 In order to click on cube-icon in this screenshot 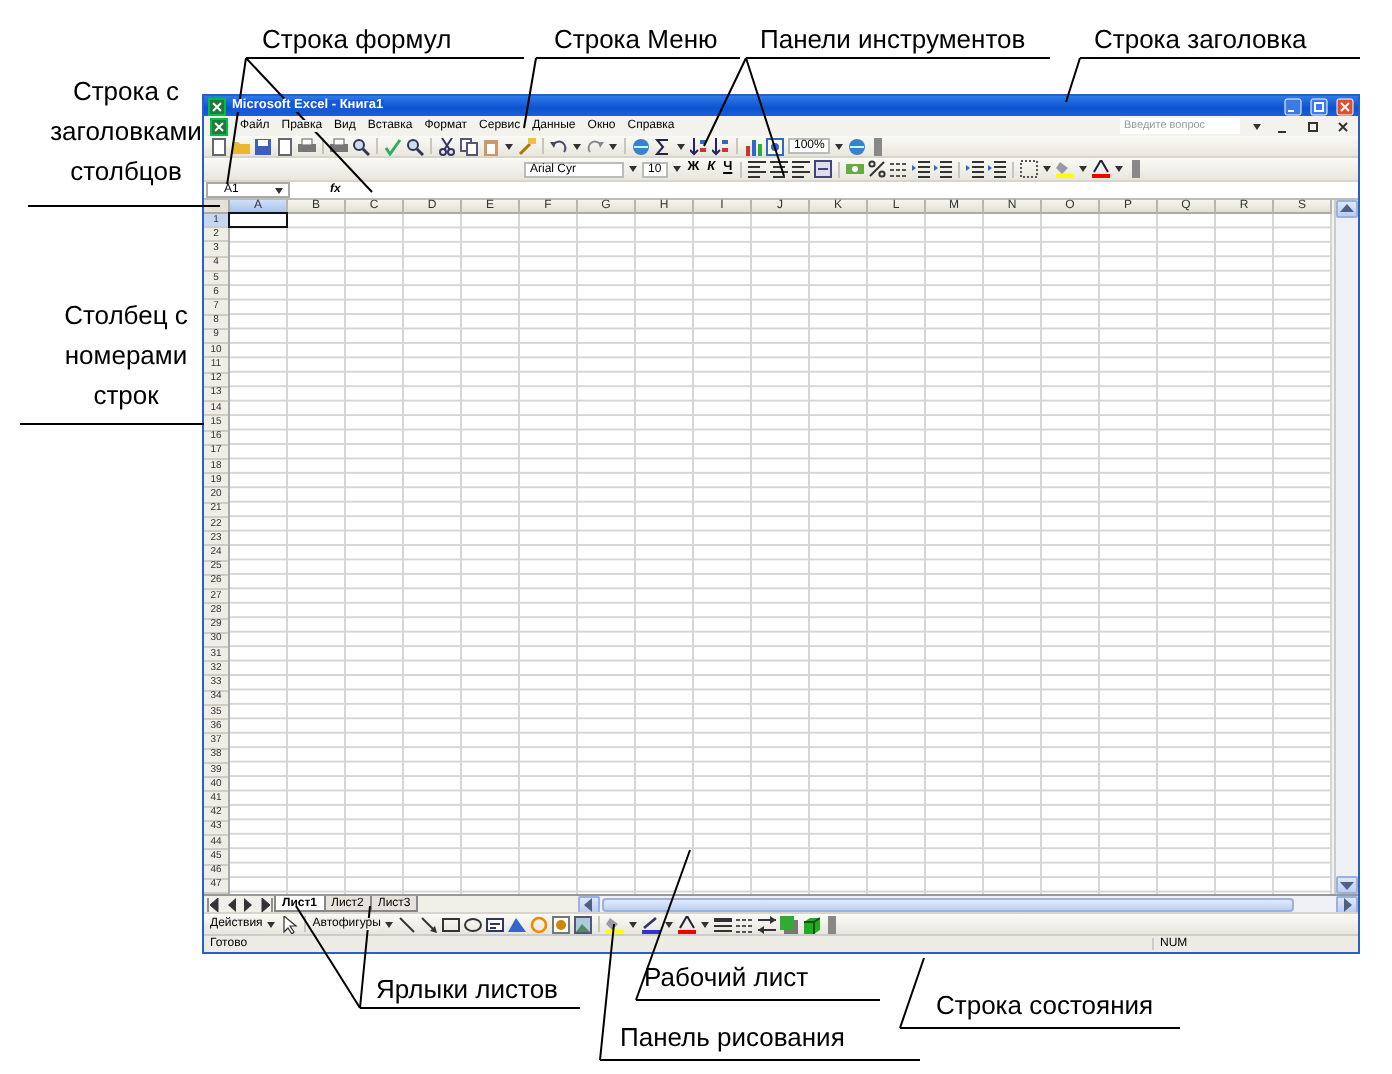, I will do `click(811, 924)`.